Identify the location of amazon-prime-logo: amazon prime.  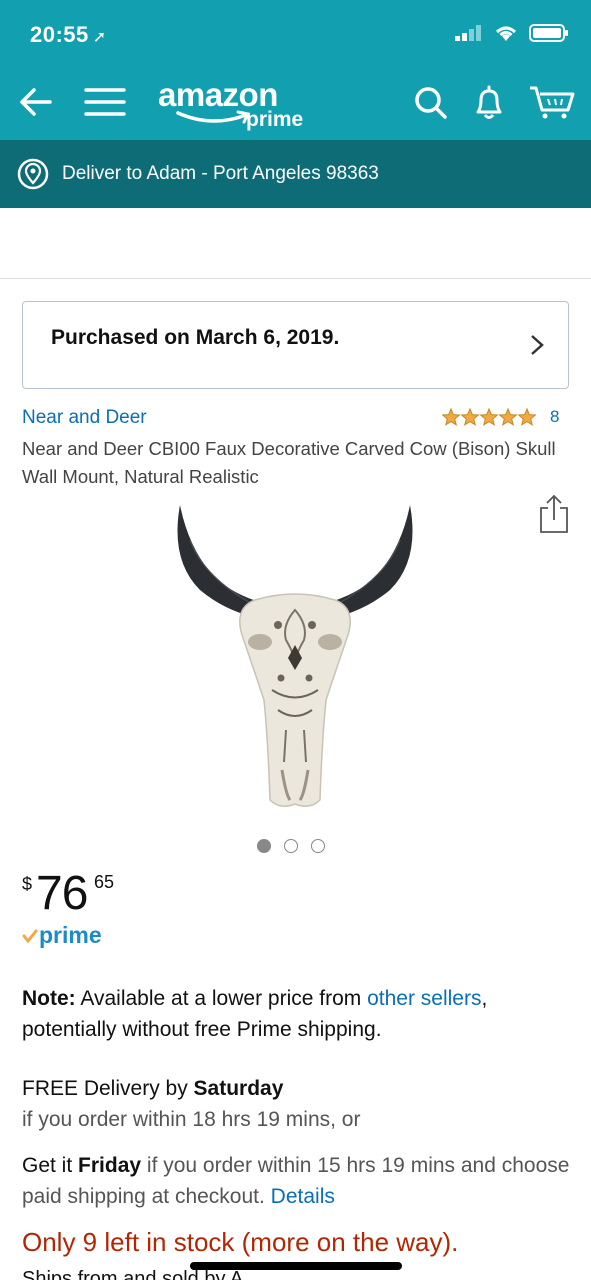
(243, 105).